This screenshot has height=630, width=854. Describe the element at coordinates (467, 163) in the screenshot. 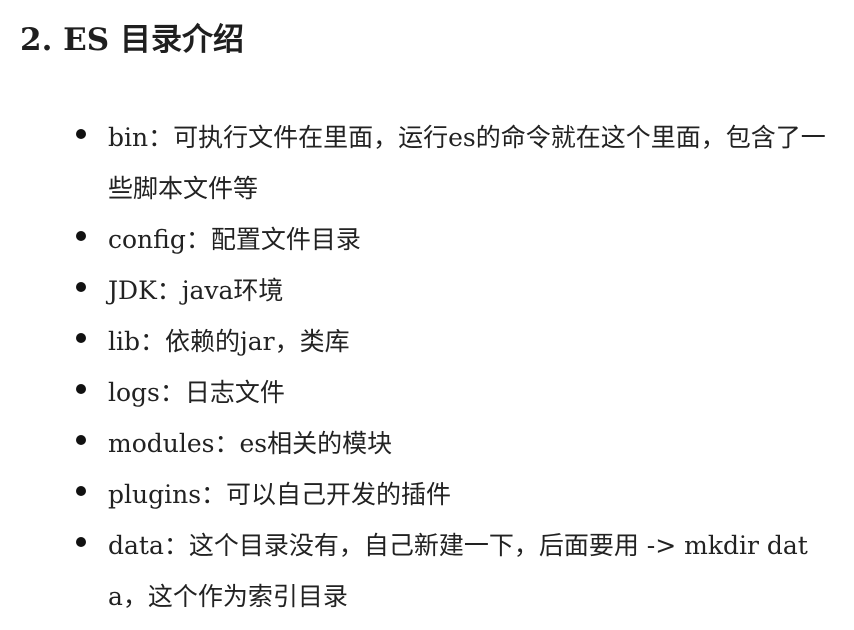

I see `list-item-text: bin：可执行文件在里面，运行es的命令就在这个里面，包含了一些脚本文件等` at that location.